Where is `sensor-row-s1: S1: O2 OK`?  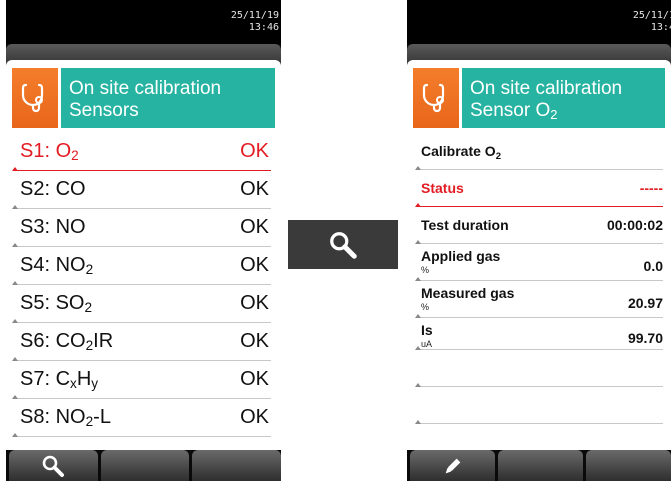
sensor-row-s1: S1: O2 OK is located at coordinates (141, 152).